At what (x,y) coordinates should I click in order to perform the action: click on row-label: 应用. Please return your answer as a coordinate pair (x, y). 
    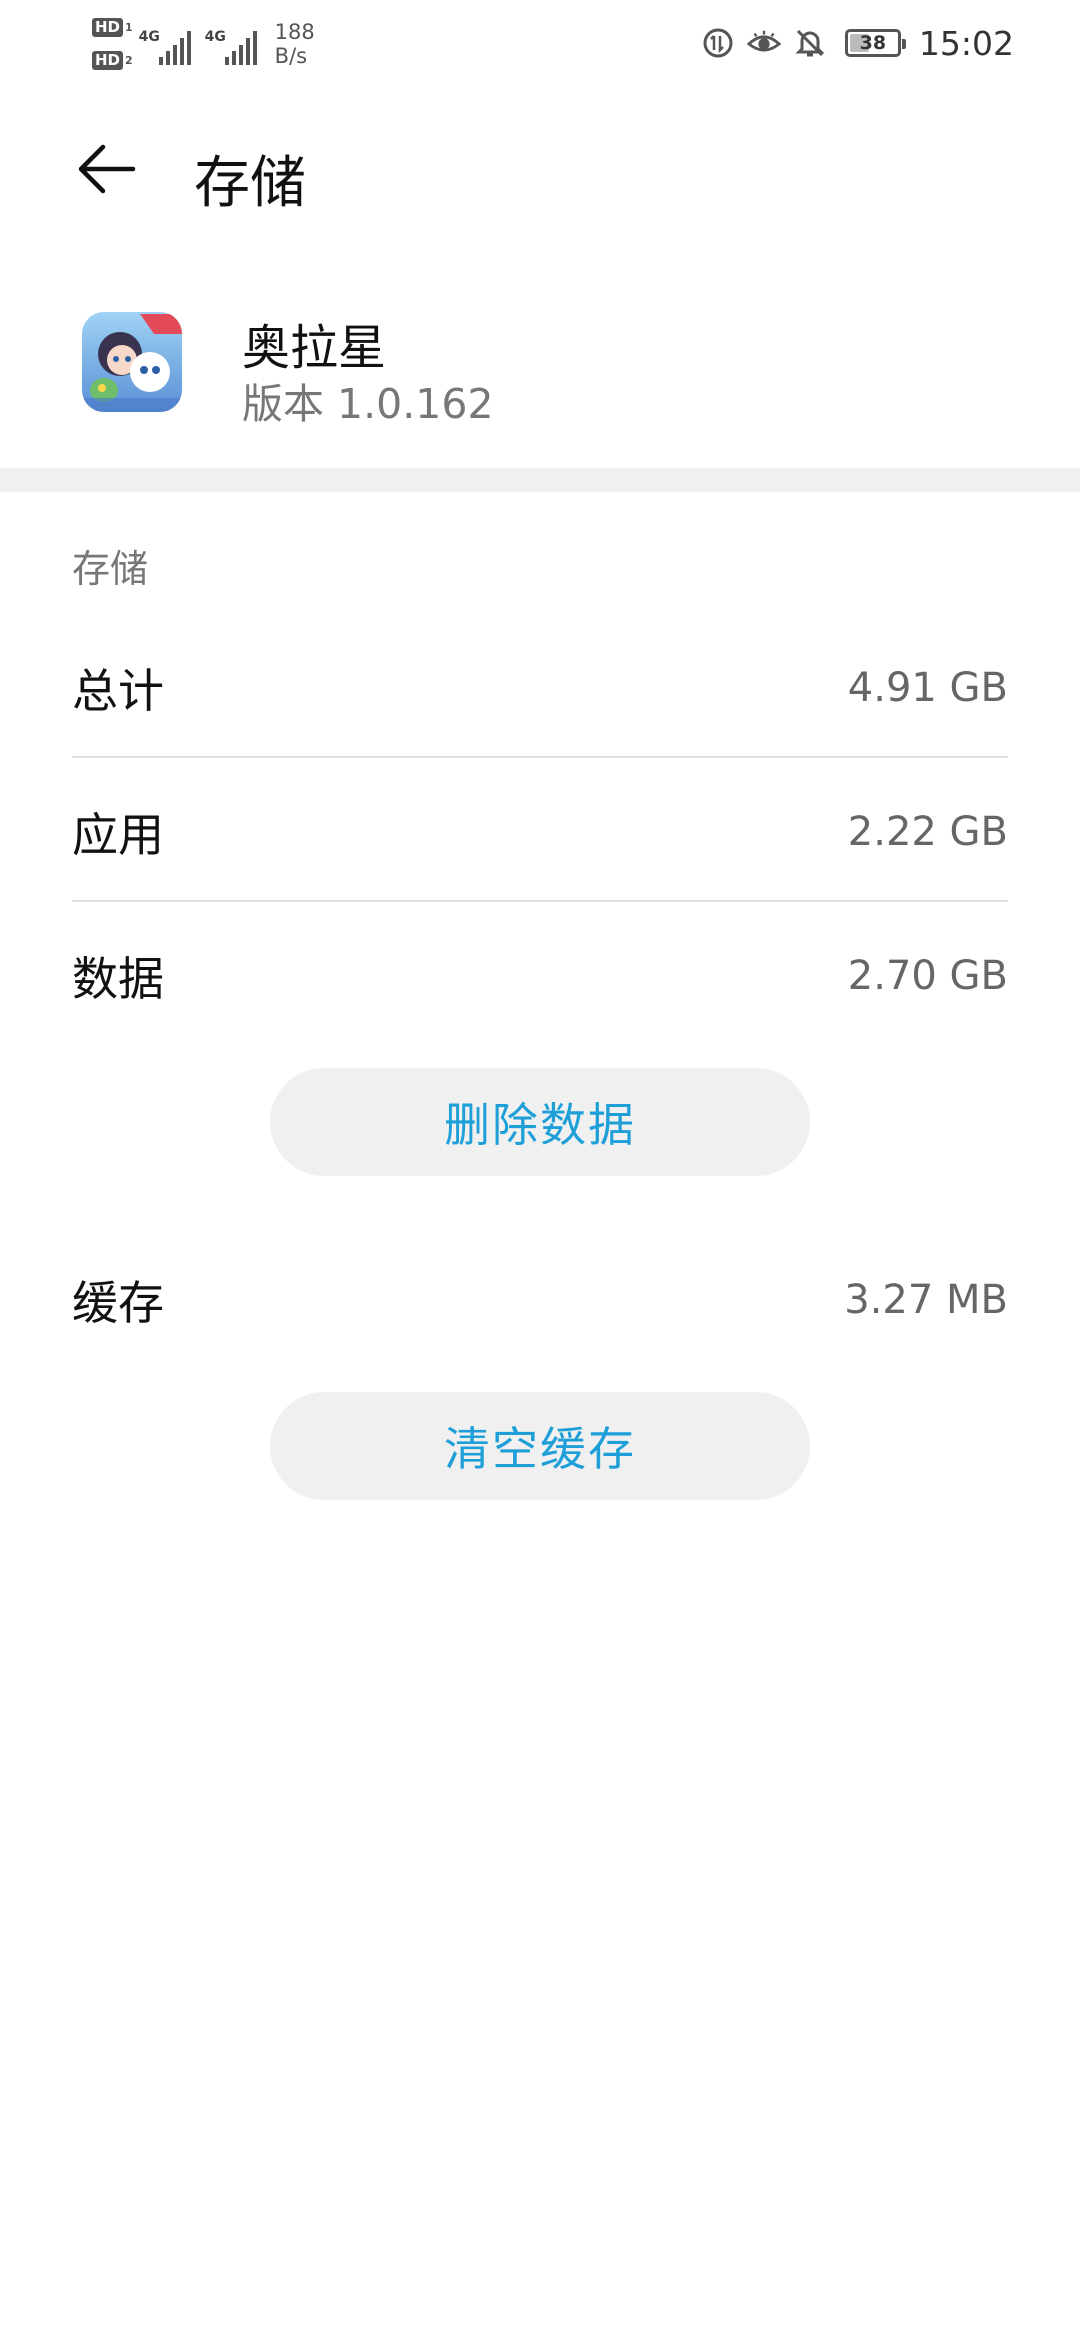
    Looking at the image, I should click on (118, 835).